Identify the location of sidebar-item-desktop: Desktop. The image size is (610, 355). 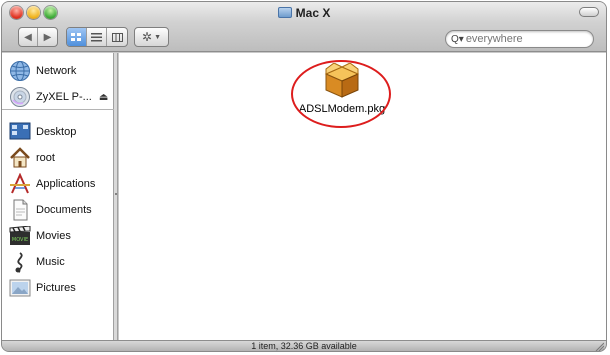
(42, 132).